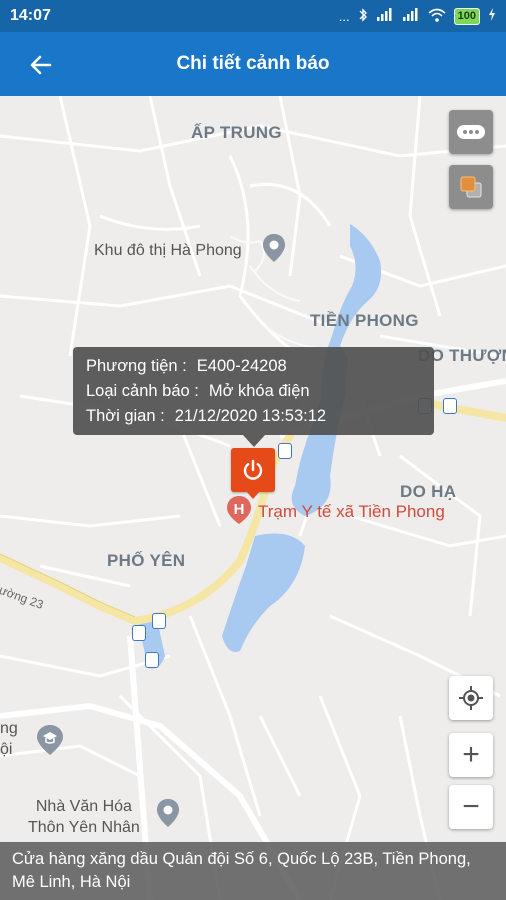 This screenshot has width=506, height=900. I want to click on my-location-button, so click(471, 698).